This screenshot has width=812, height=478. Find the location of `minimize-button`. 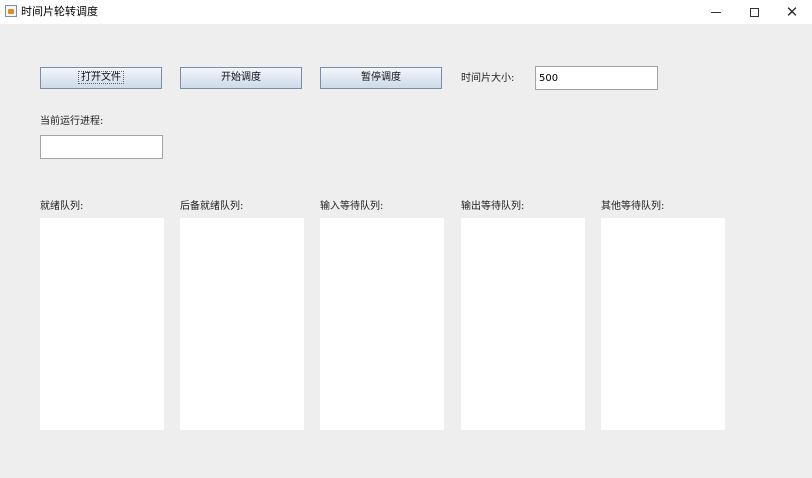

minimize-button is located at coordinates (716, 12).